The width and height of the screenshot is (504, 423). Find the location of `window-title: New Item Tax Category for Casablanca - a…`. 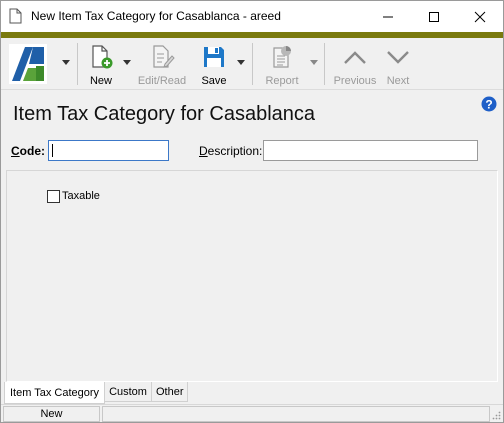

window-title: New Item Tax Category for Casablanca - a… is located at coordinates (156, 16).